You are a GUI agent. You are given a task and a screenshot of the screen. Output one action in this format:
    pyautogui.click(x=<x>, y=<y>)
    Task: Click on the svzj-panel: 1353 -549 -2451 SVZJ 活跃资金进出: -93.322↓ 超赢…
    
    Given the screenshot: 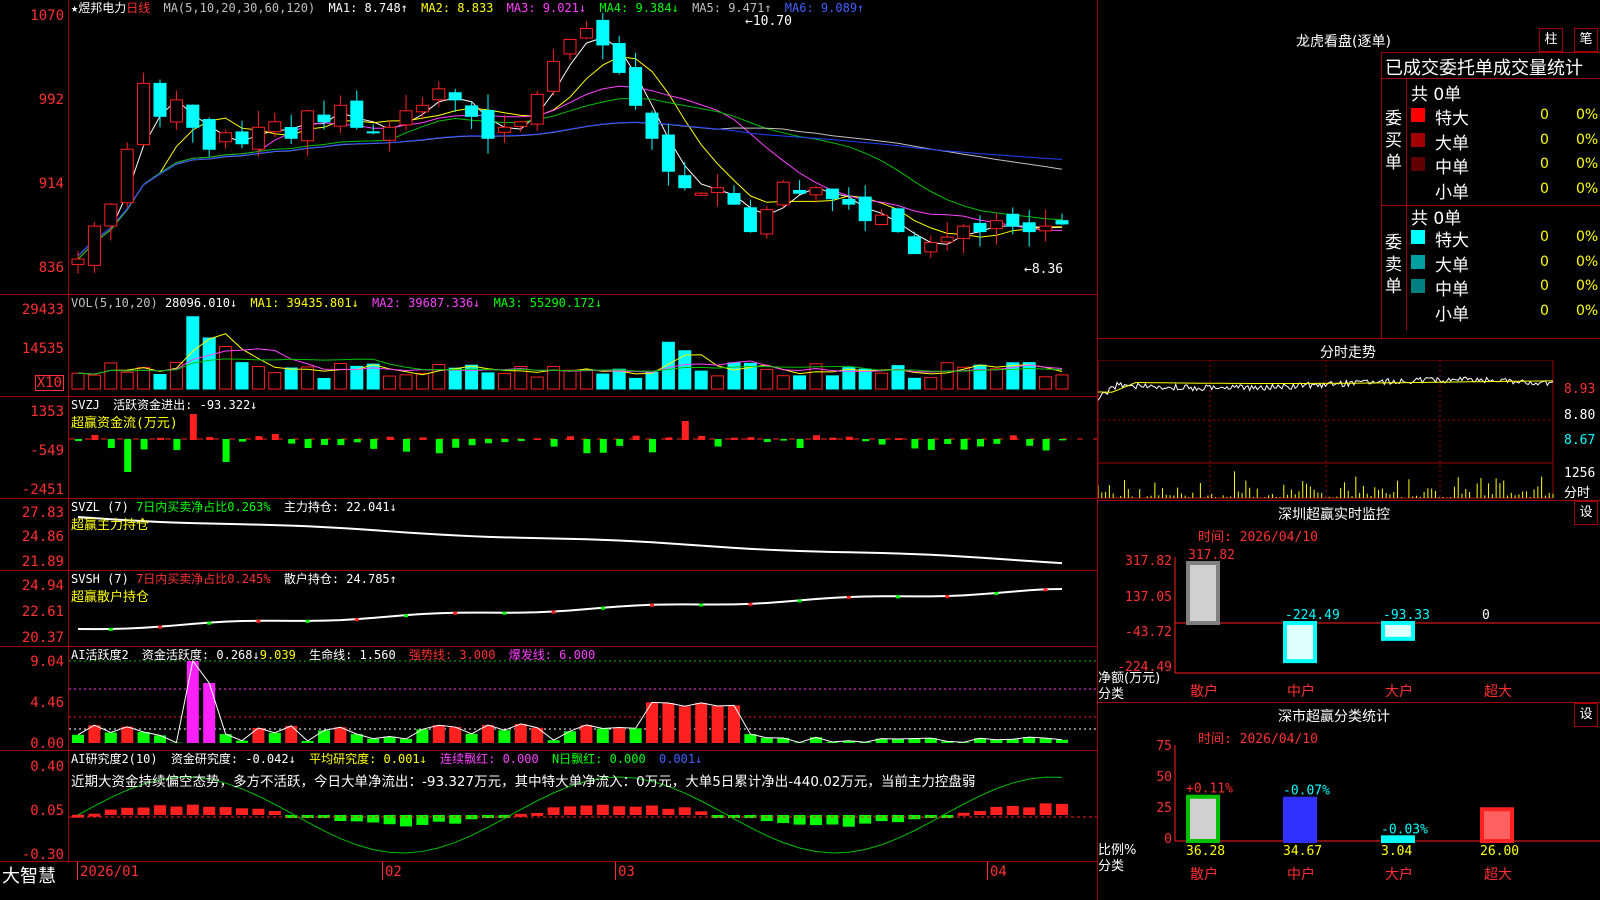 What is the action you would take?
    pyautogui.click(x=549, y=448)
    